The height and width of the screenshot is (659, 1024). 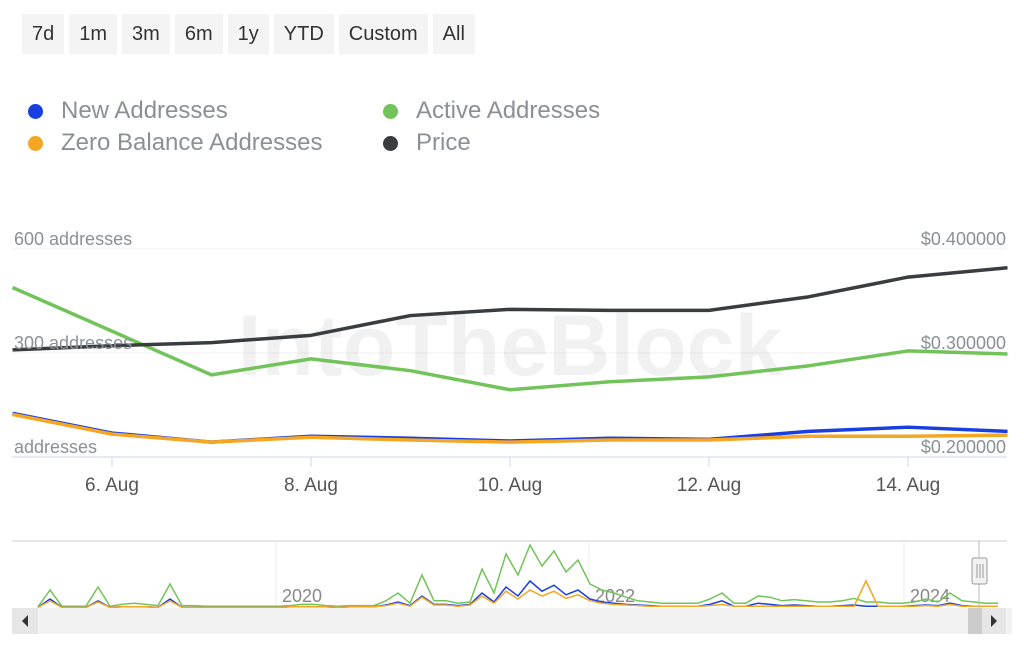 What do you see at coordinates (975, 621) in the screenshot?
I see `scrollbar-thumb` at bounding box center [975, 621].